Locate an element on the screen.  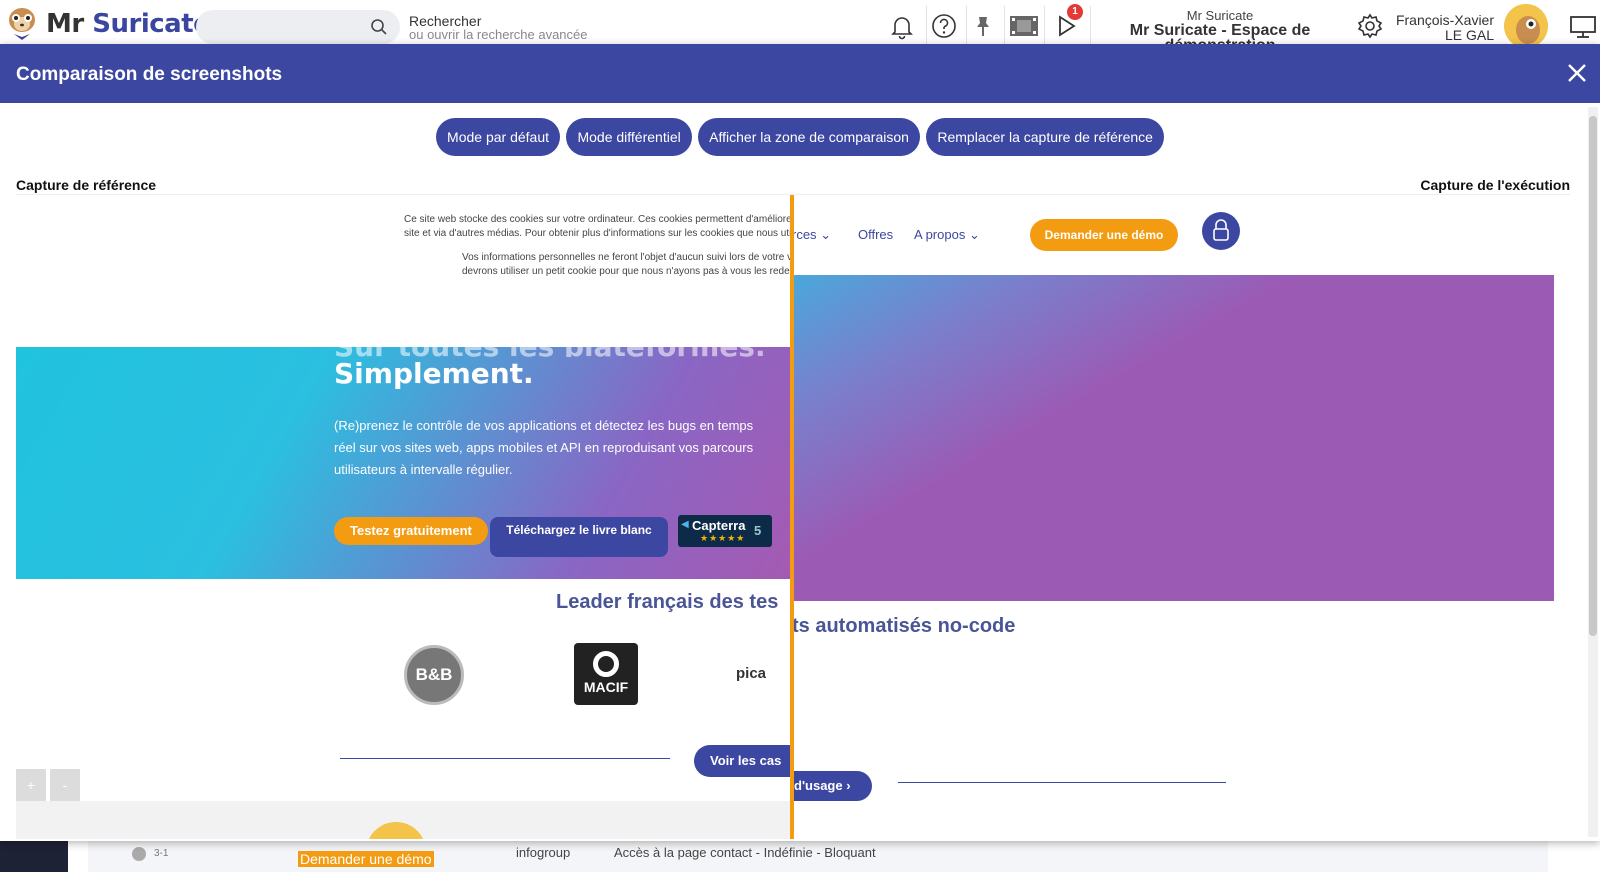
app-logo: Mr Suricate is located at coordinates (107, 24).